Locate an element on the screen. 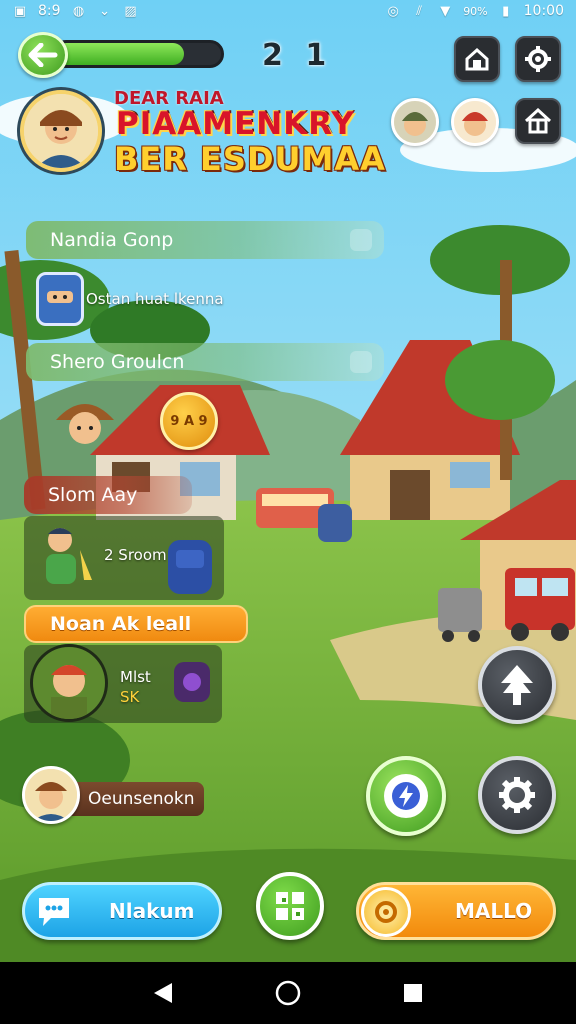 The image size is (576, 1024). arrow-left-icon is located at coordinates (43, 55).